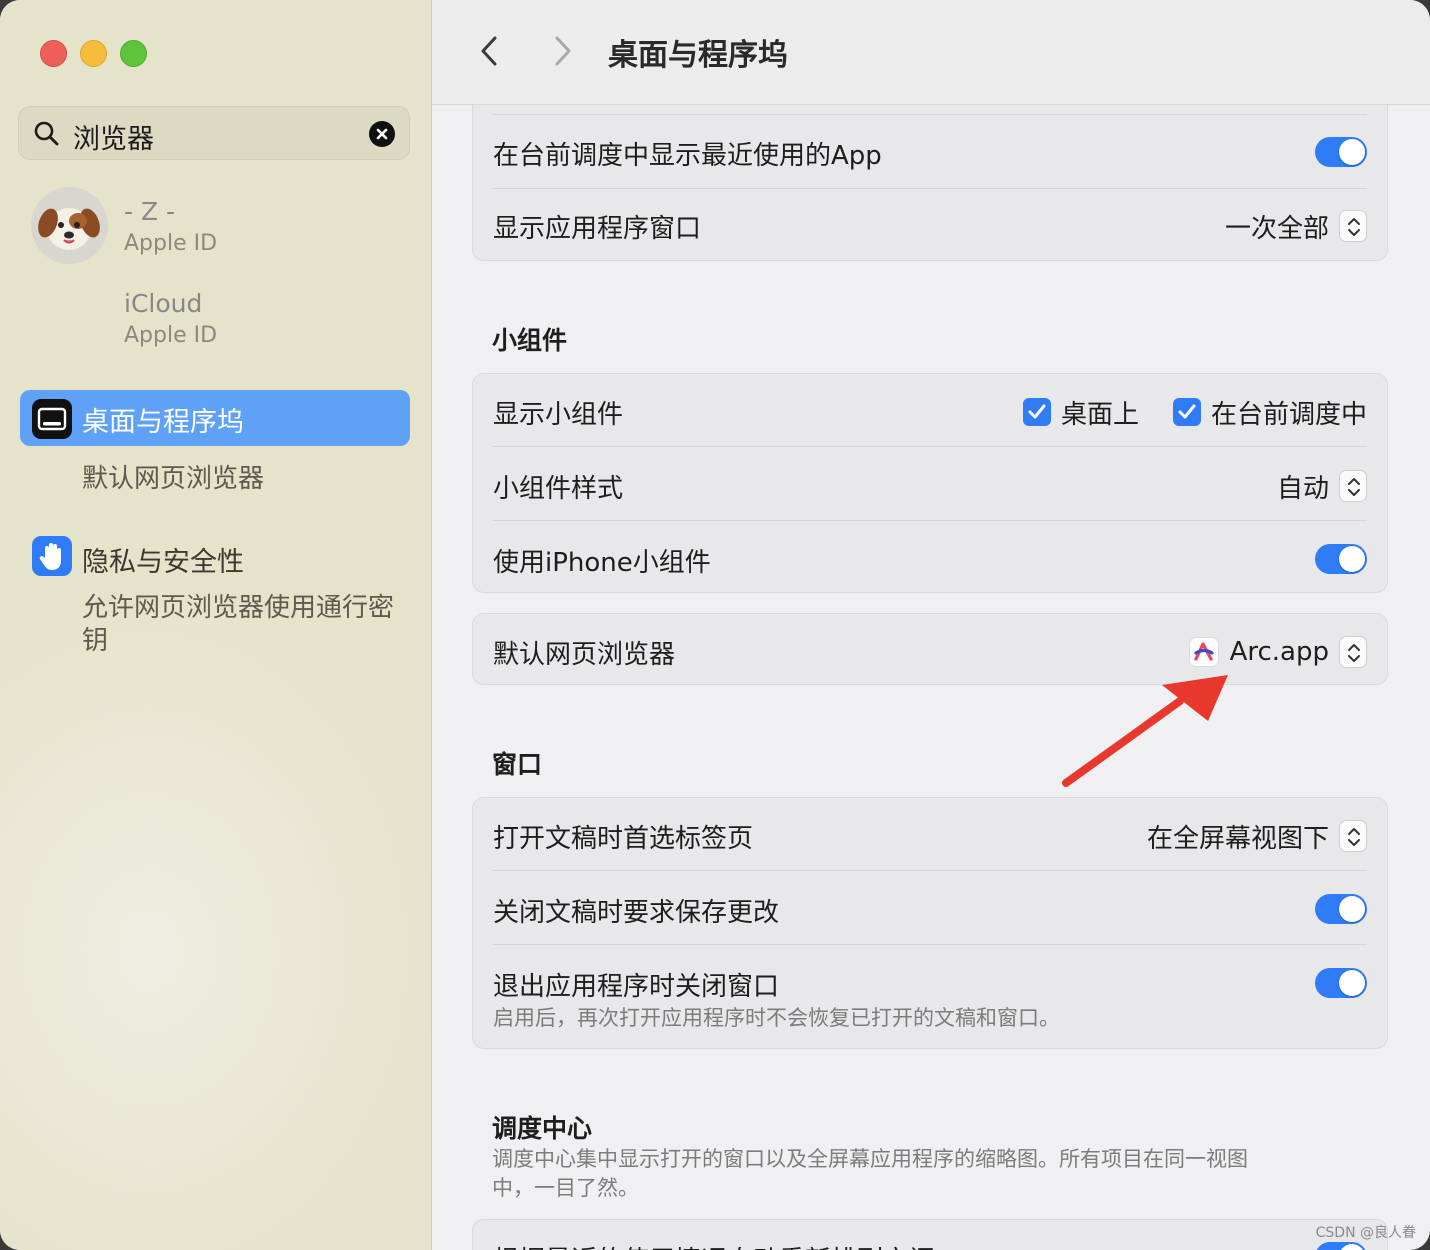 Image resolution: width=1430 pixels, height=1250 pixels. Describe the element at coordinates (52, 419) in the screenshot. I see `dock-icon` at that location.